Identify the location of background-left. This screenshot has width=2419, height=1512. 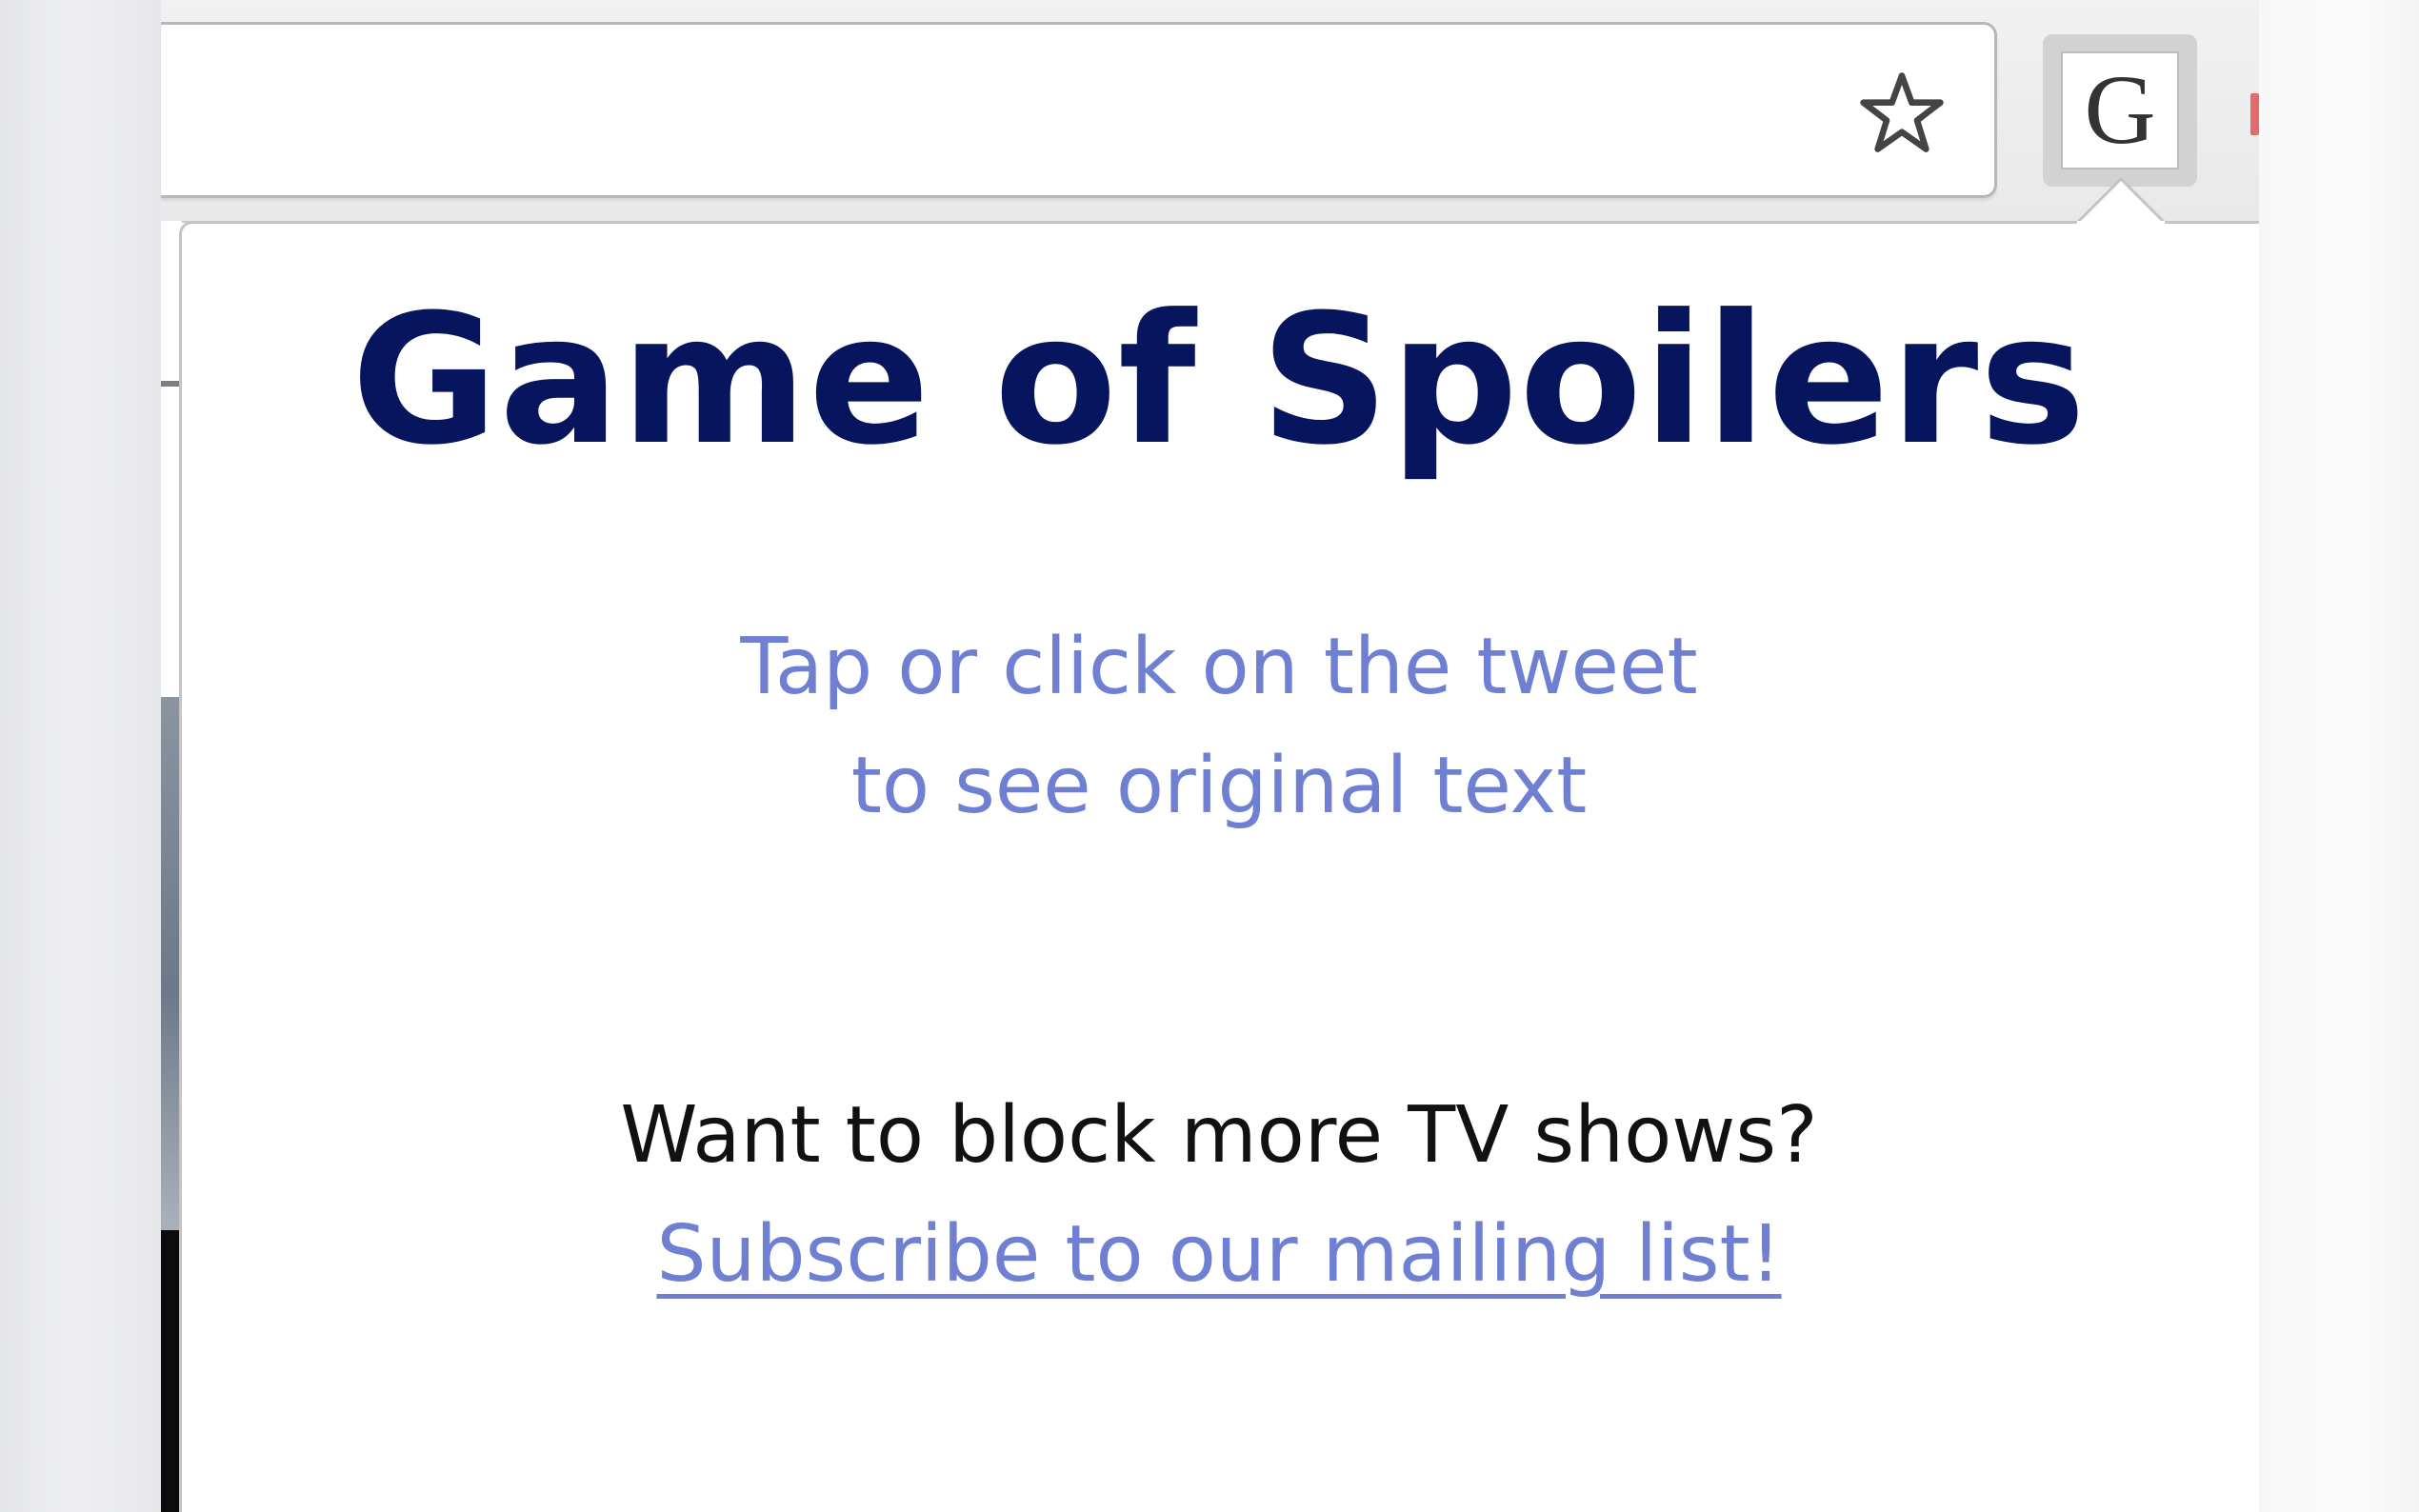
(80, 756).